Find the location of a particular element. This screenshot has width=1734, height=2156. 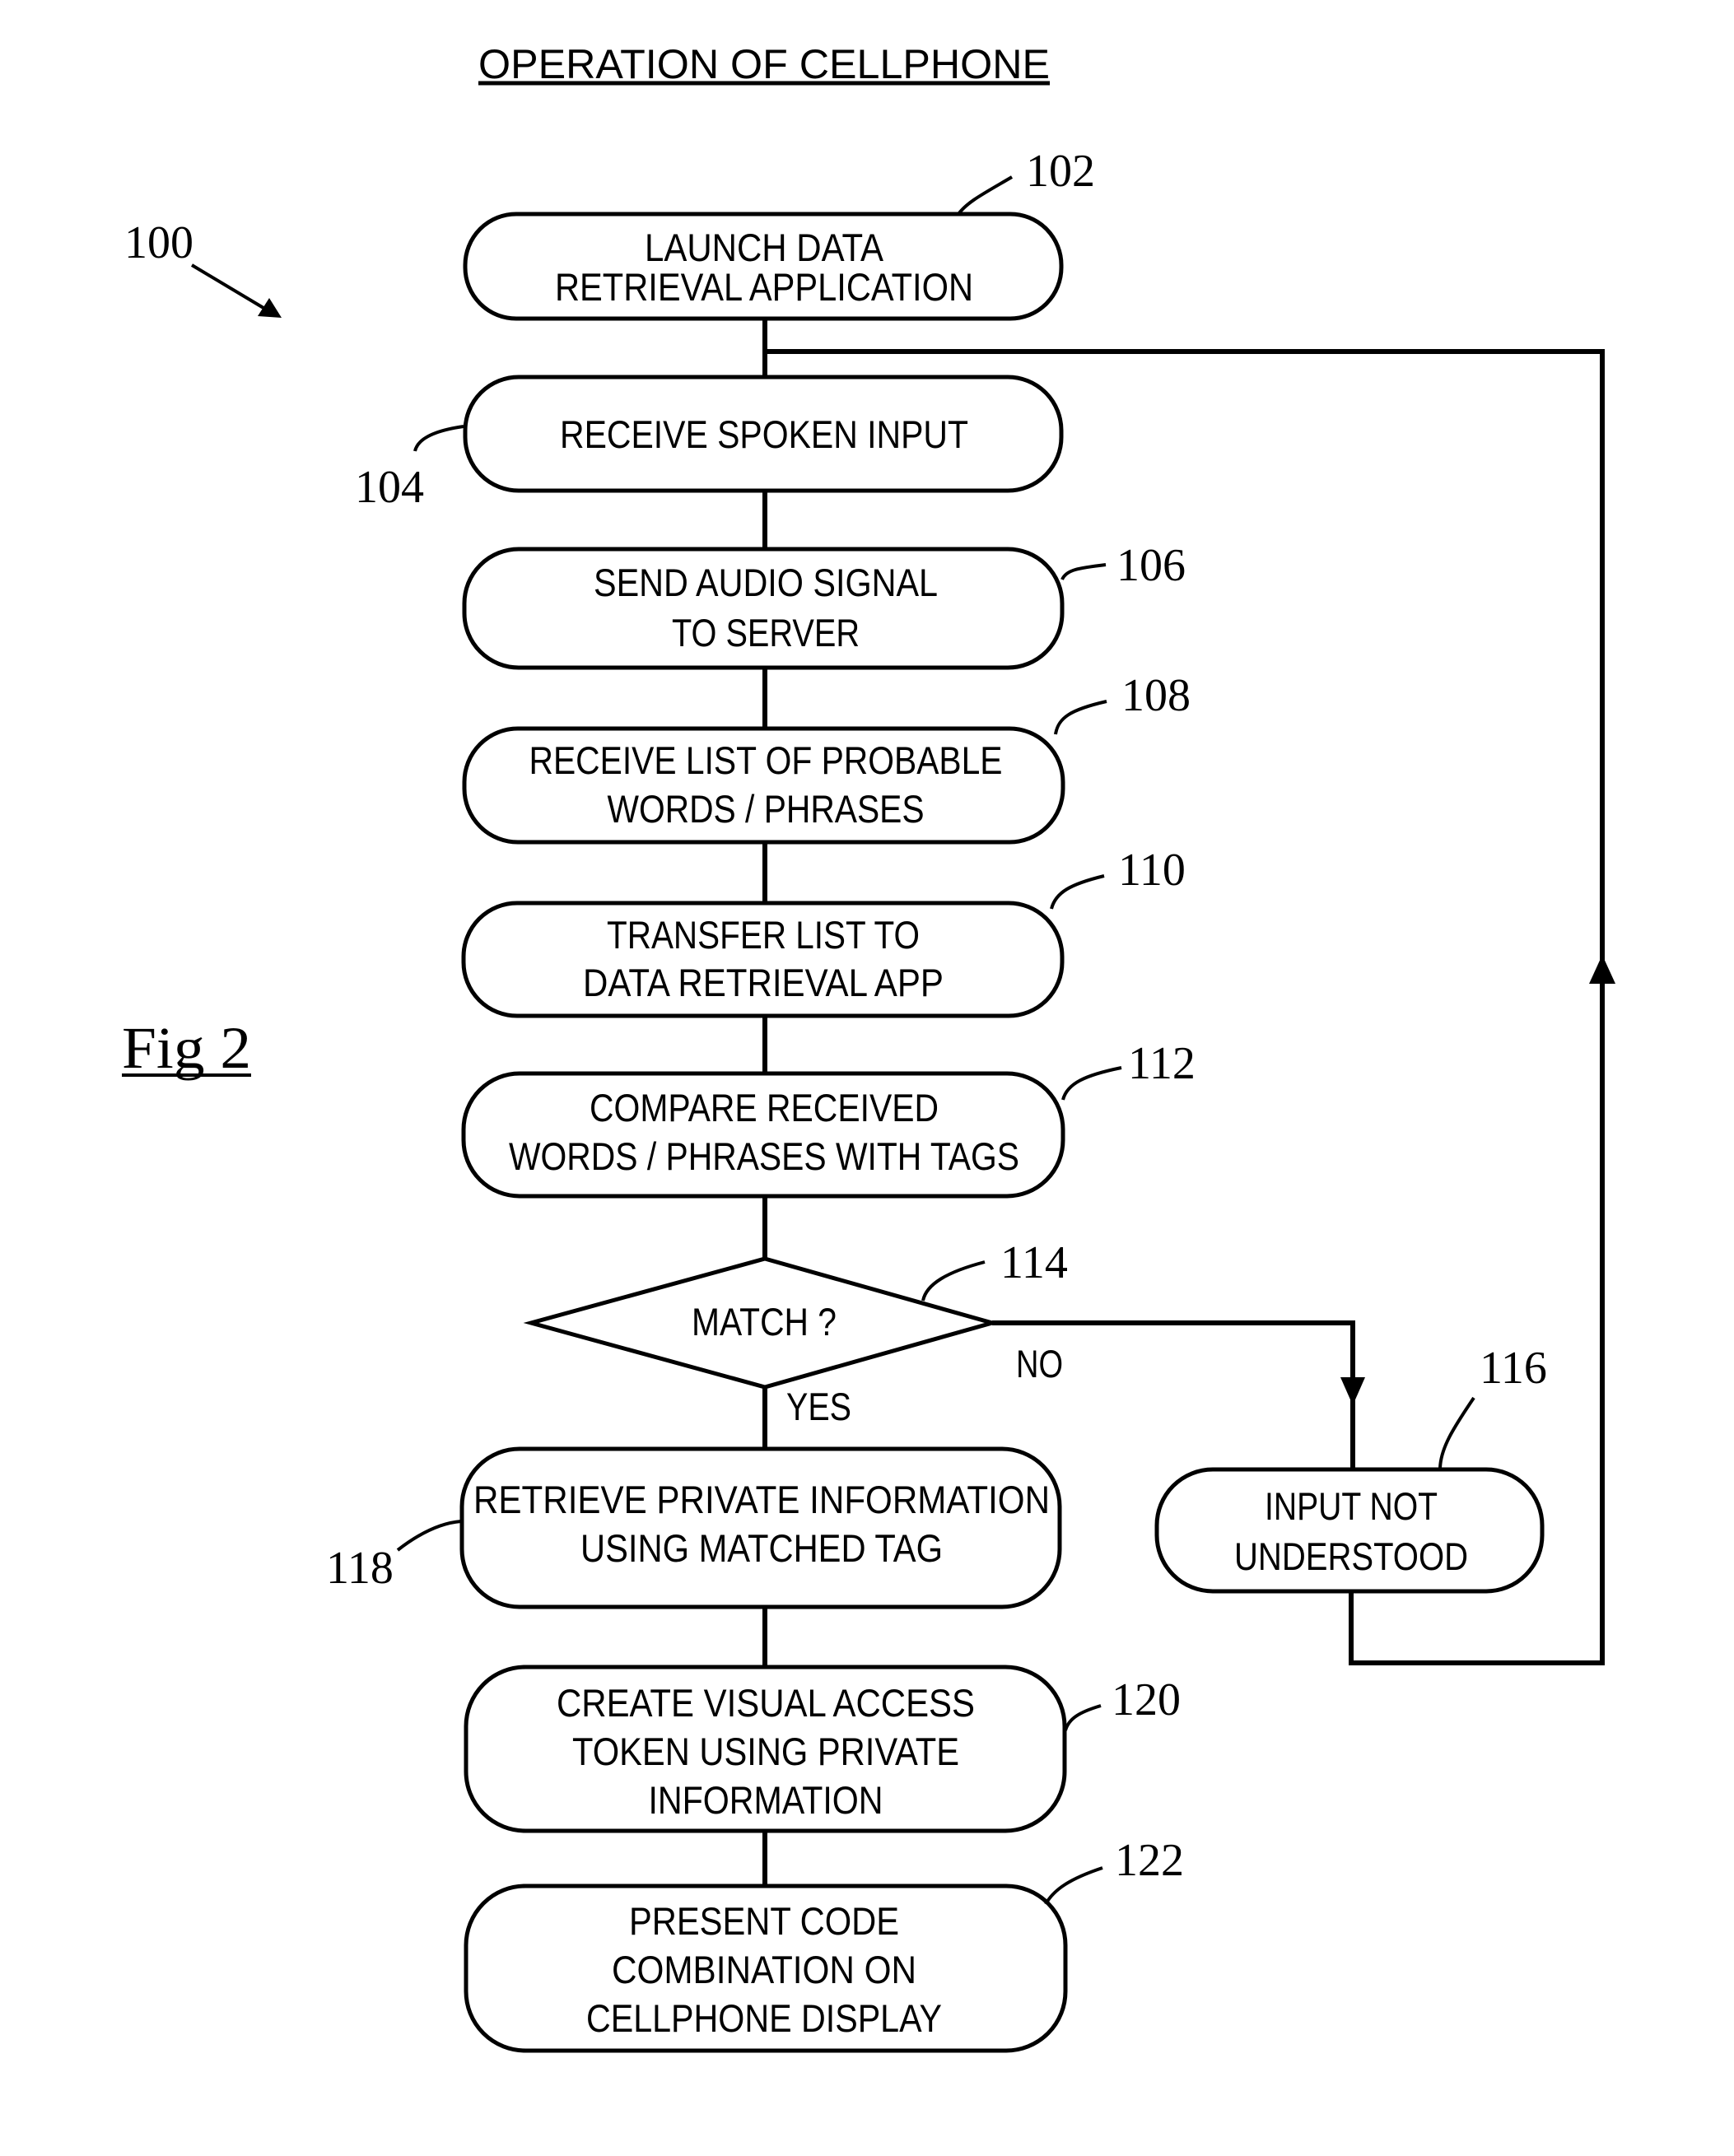

ref-label-120: 120 is located at coordinates (1146, 1699).